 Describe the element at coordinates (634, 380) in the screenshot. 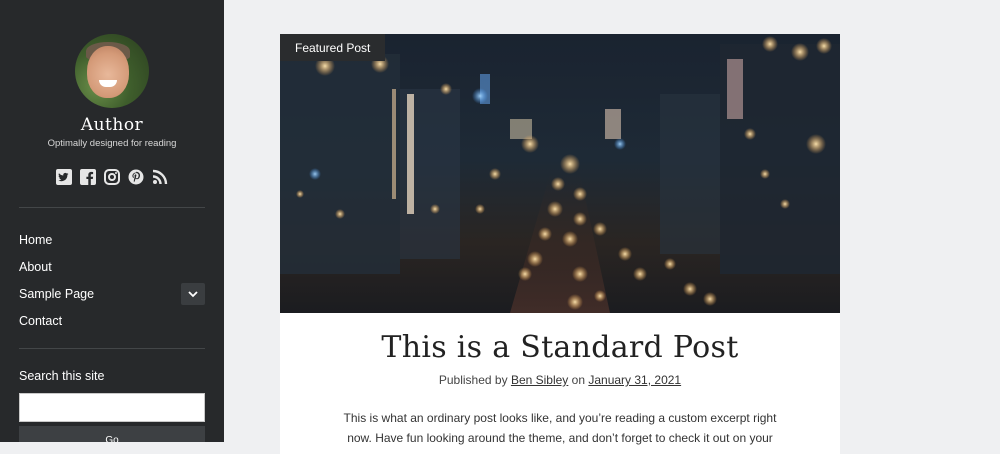

I see `date-link: January 31, 2021` at that location.